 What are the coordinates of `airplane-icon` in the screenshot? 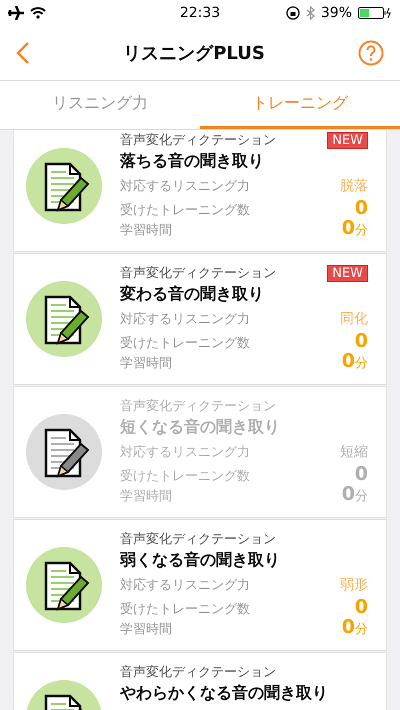 It's located at (16, 13).